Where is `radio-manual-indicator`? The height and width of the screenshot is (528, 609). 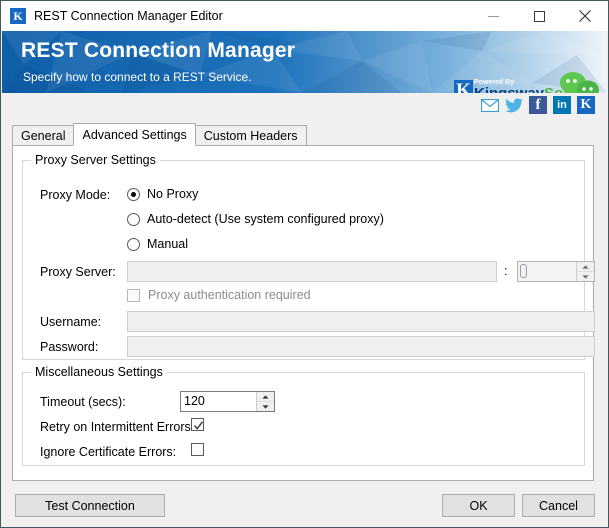
radio-manual-indicator is located at coordinates (133, 244).